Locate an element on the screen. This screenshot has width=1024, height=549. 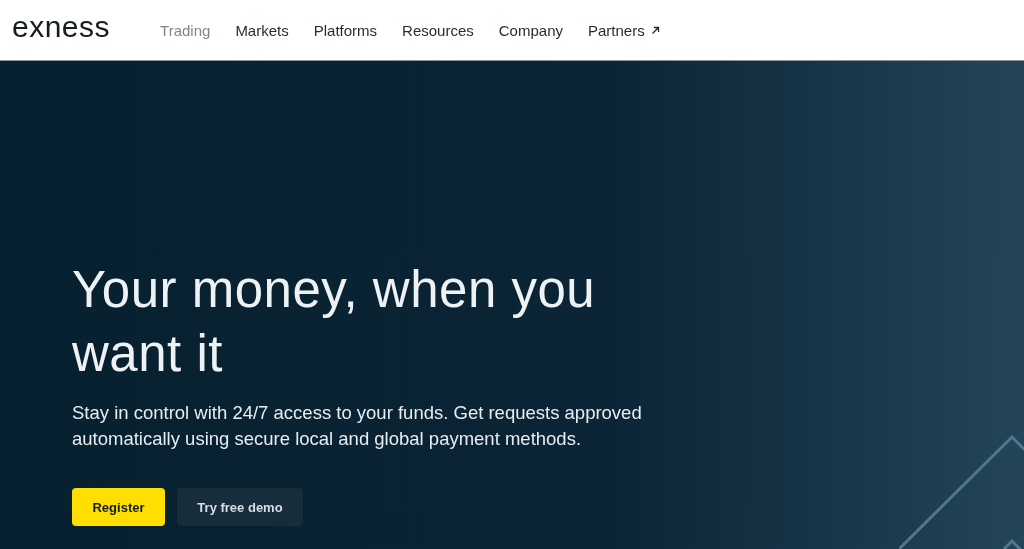
hero-subtitle: Stay in control with 24/7 access to your funds. Get requests approved automatically using secure local and global payment methods. is located at coordinates (357, 426).